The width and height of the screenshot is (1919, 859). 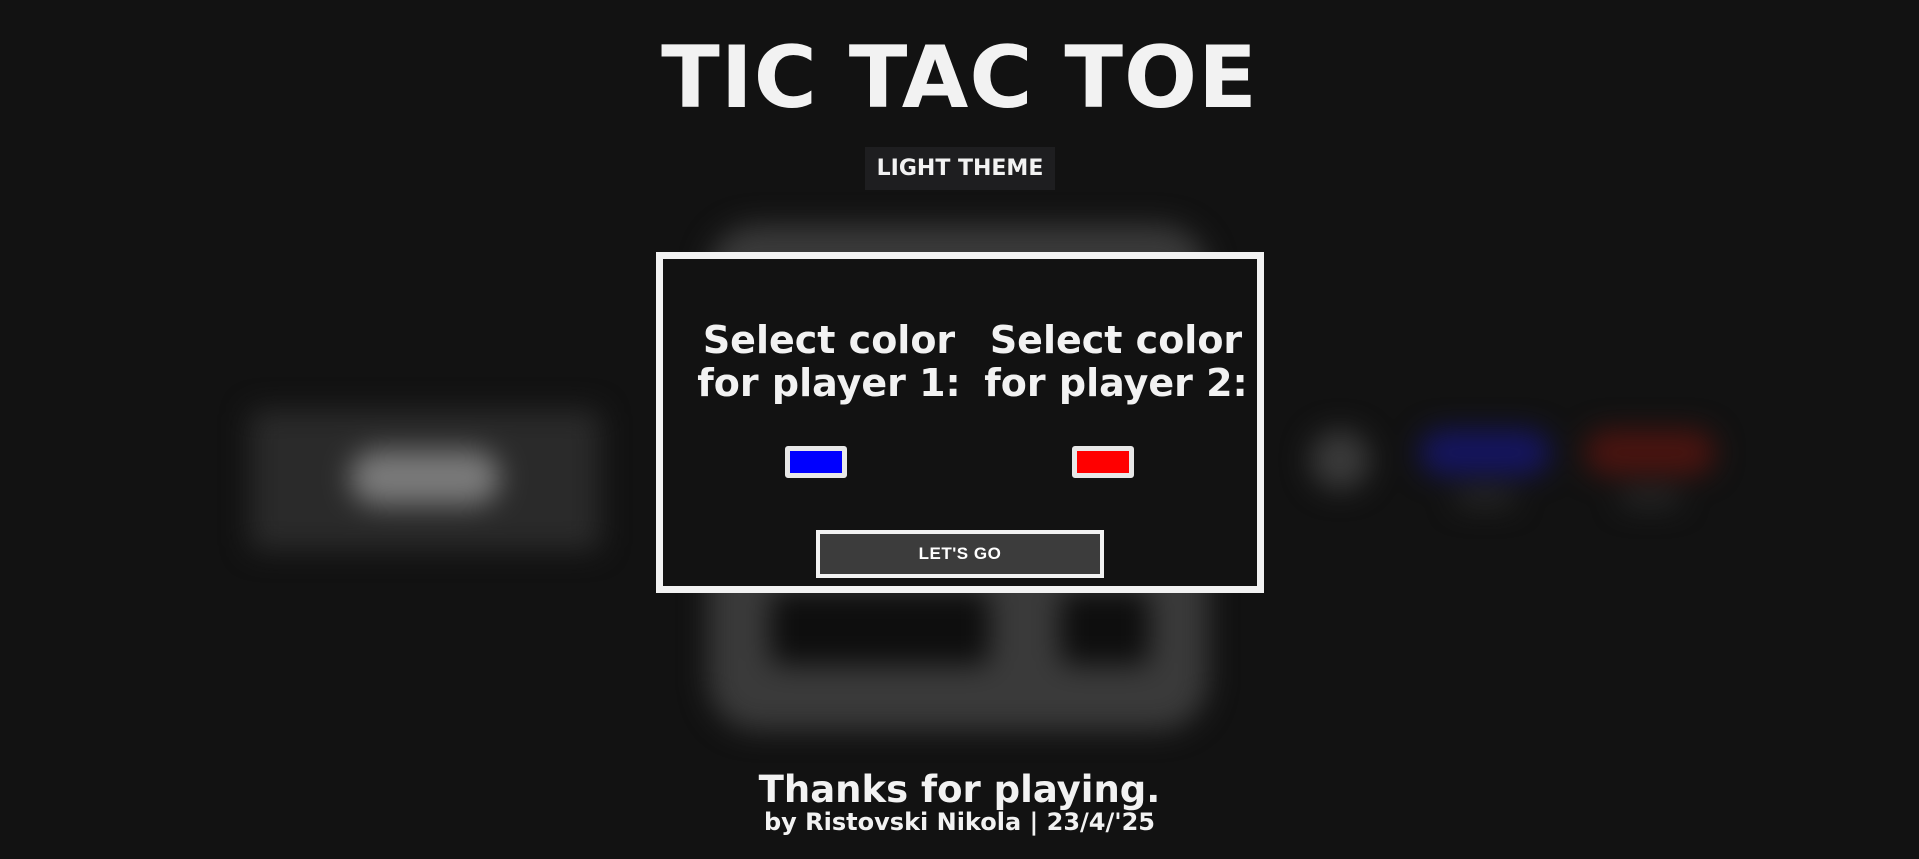 What do you see at coordinates (829, 383) in the screenshot?
I see `player1-label-line2: for player 1:` at bounding box center [829, 383].